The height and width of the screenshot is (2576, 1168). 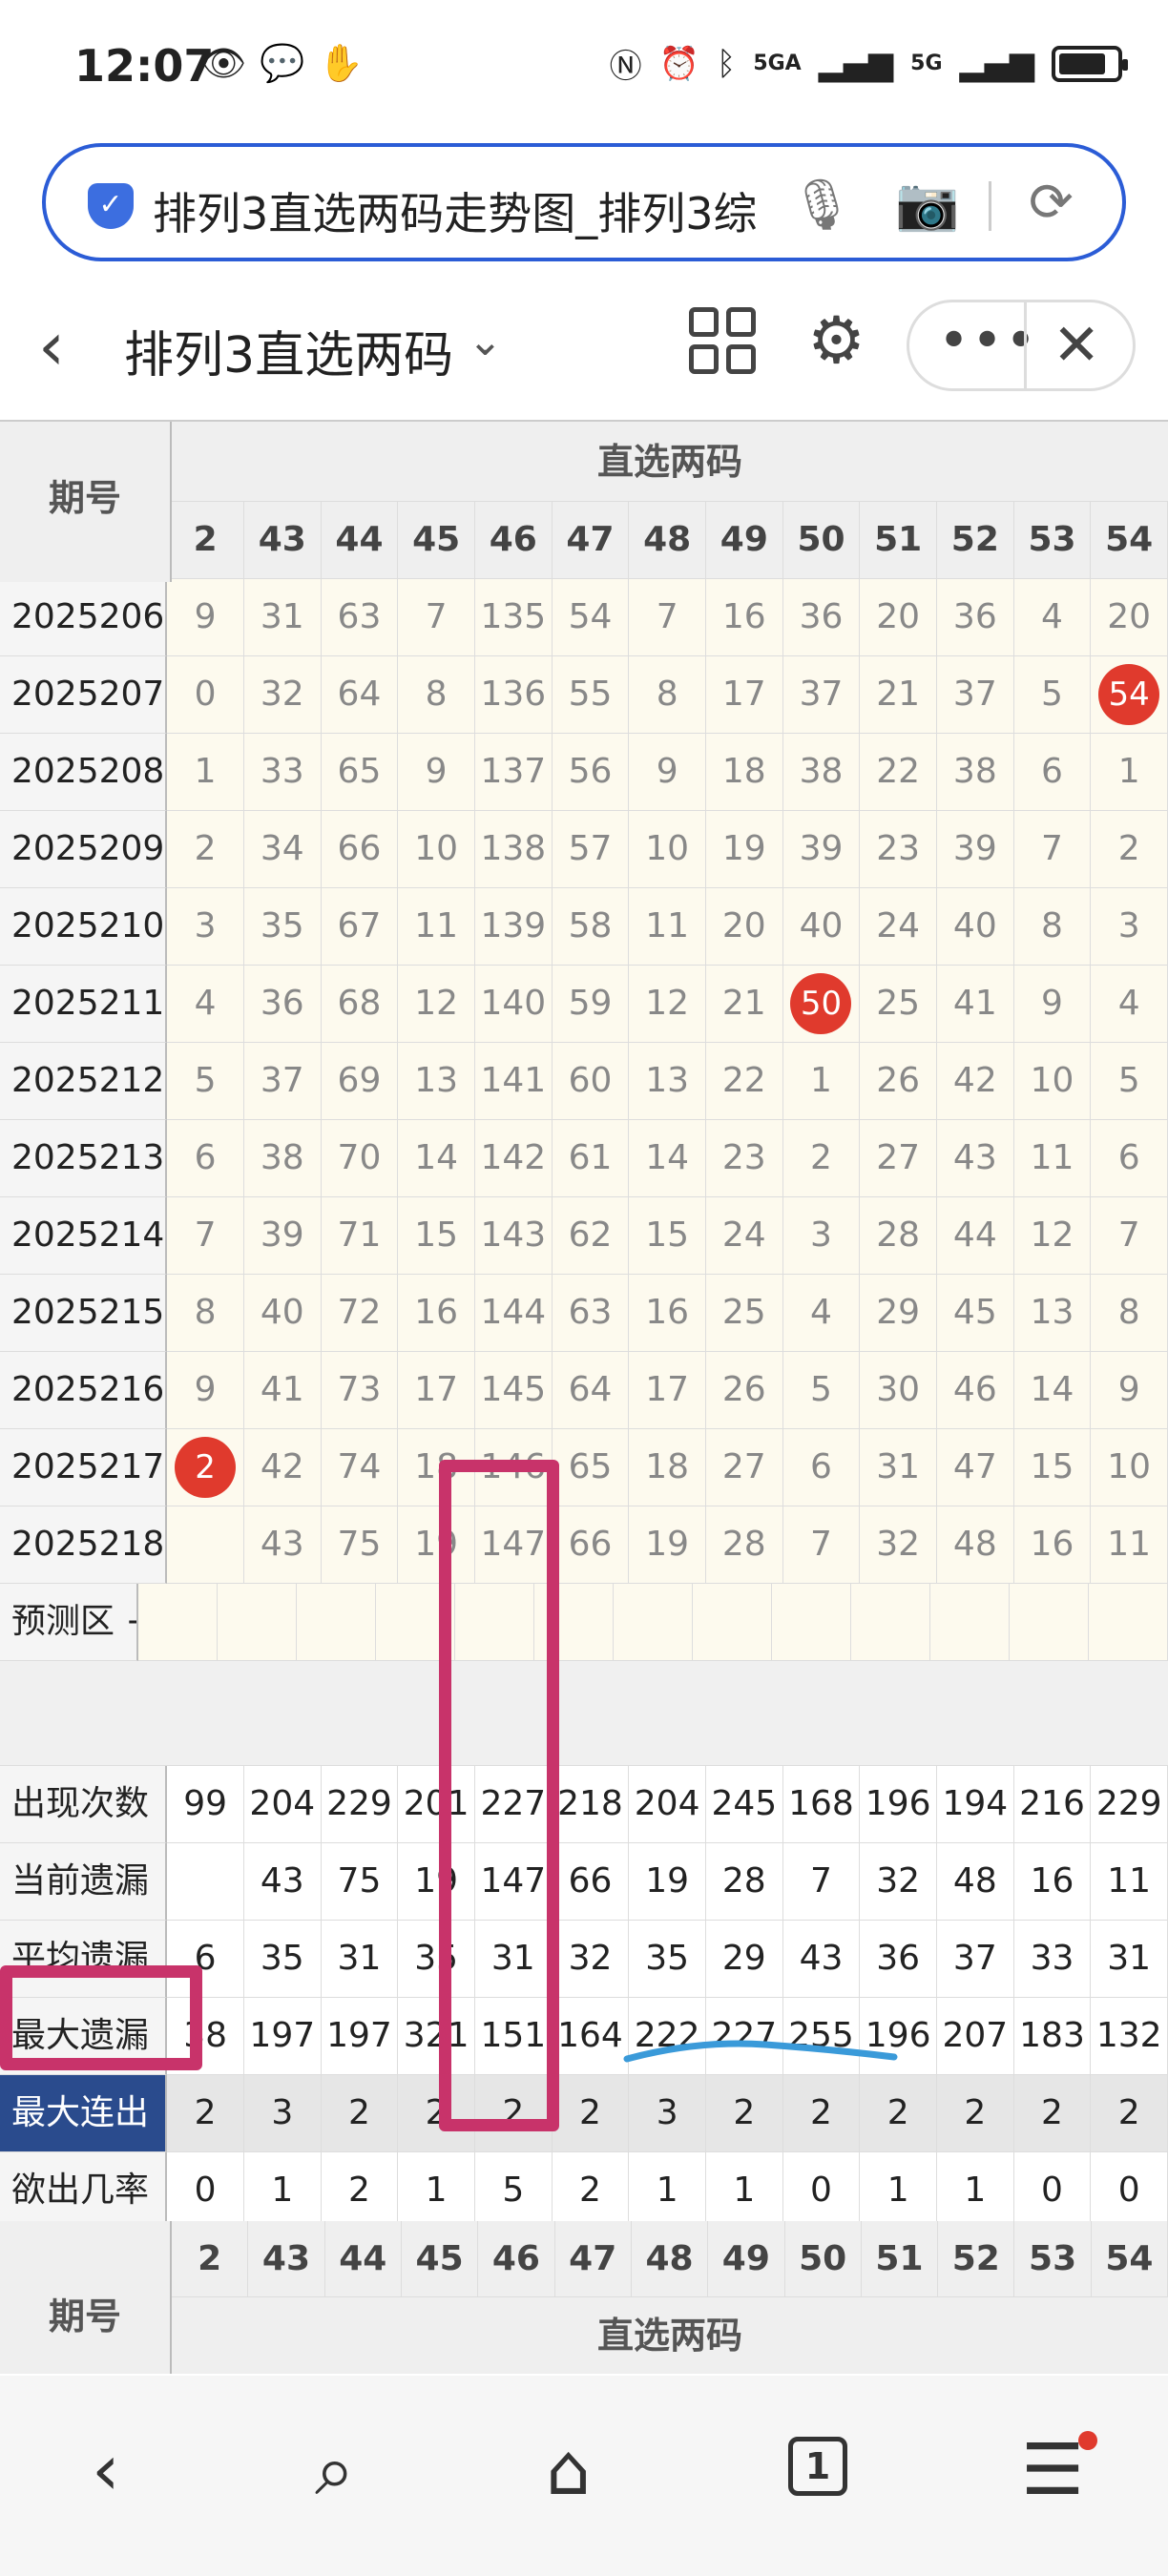 I want to click on data-cell: 17, so click(x=744, y=695).